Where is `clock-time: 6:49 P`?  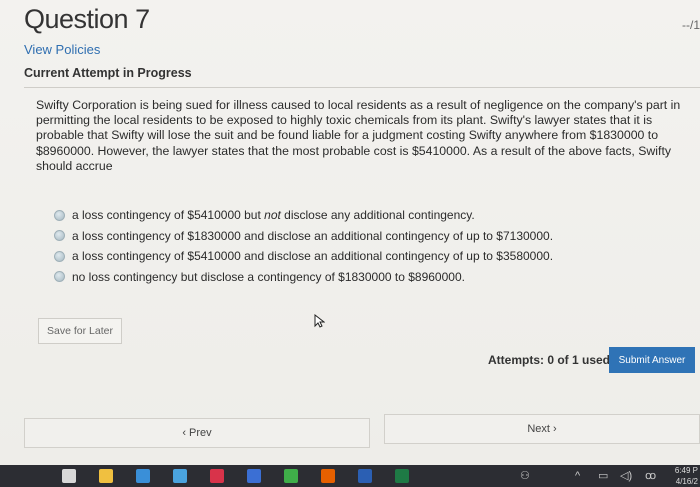
clock-time: 6:49 P is located at coordinates (686, 470).